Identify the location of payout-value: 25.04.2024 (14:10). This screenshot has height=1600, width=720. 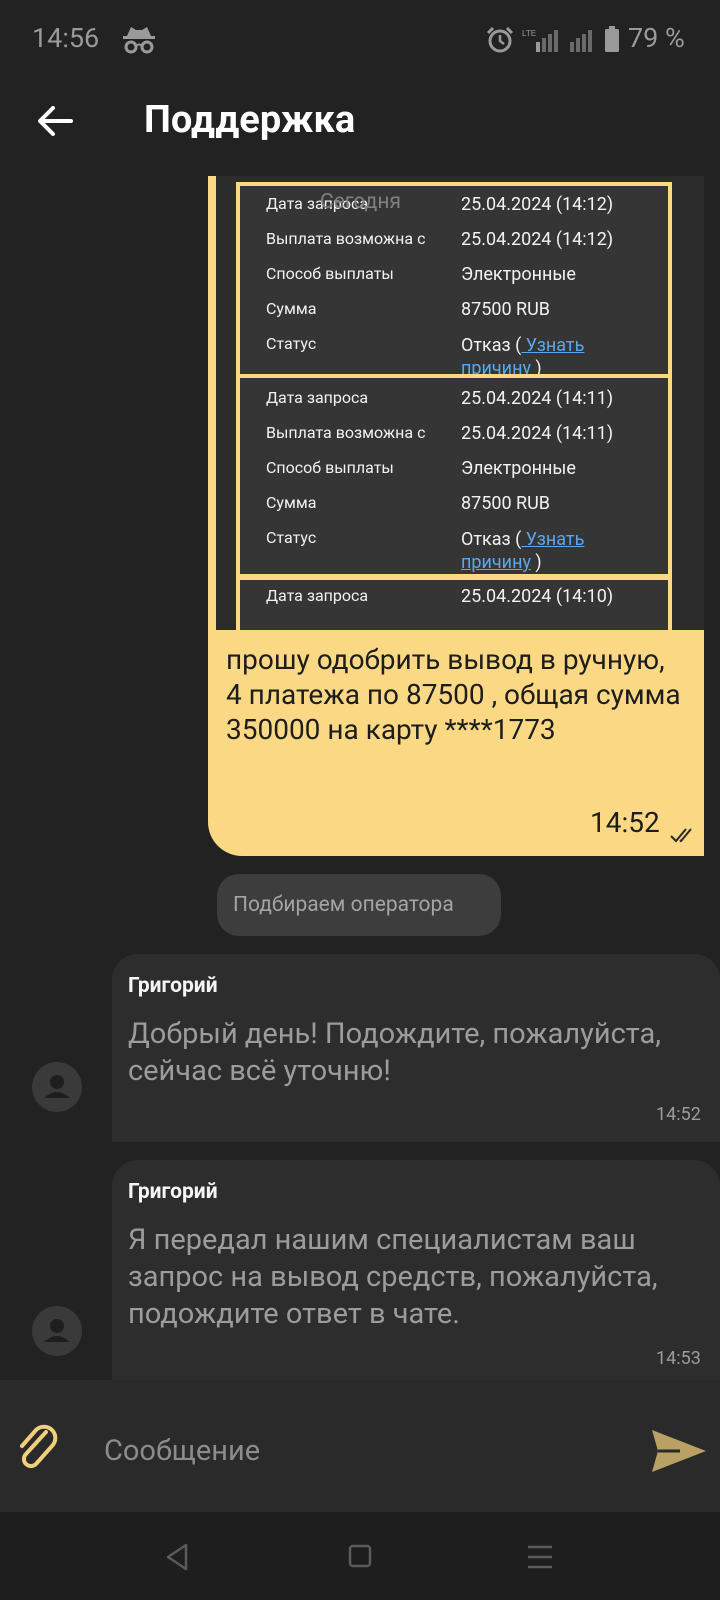
(537, 596).